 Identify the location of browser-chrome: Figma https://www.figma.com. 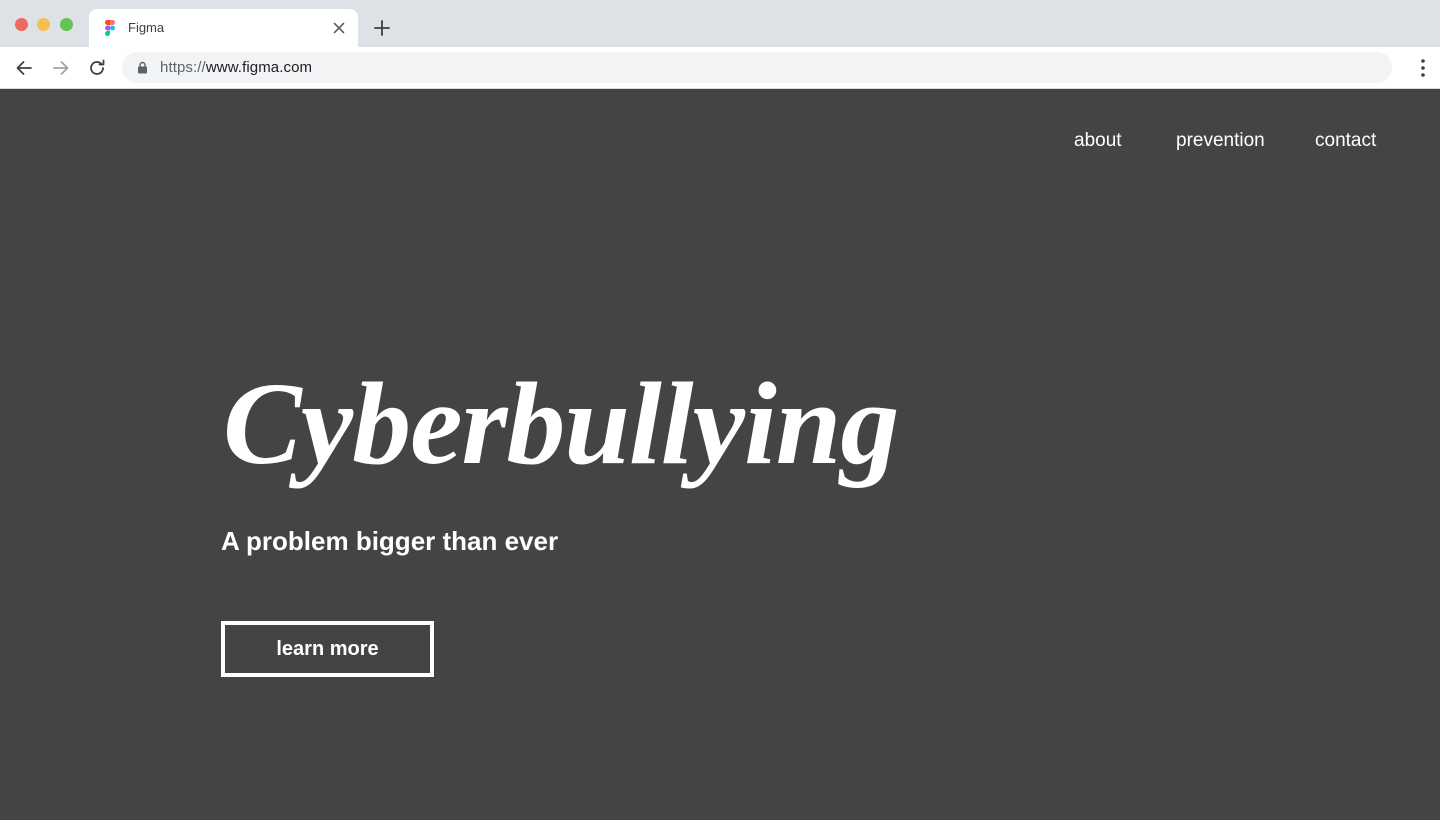
(720, 44).